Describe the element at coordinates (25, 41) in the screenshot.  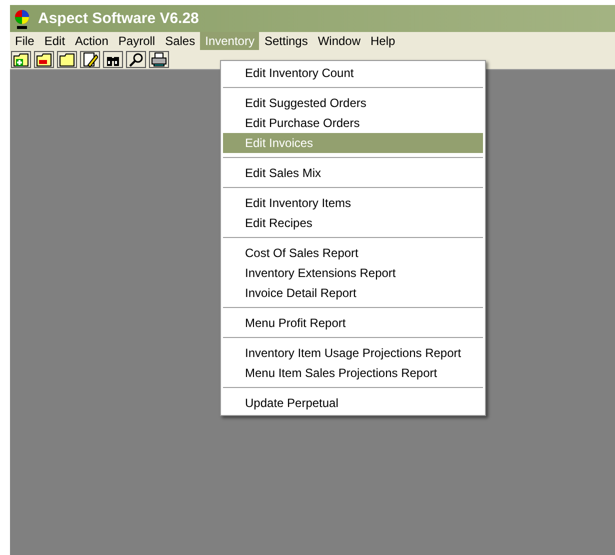
I see `menu-item: File` at that location.